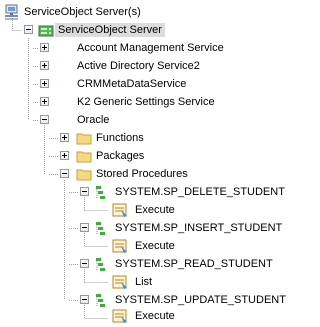 The width and height of the screenshot is (320, 327). Describe the element at coordinates (46, 30) in the screenshot. I see `green-server-icon` at that location.